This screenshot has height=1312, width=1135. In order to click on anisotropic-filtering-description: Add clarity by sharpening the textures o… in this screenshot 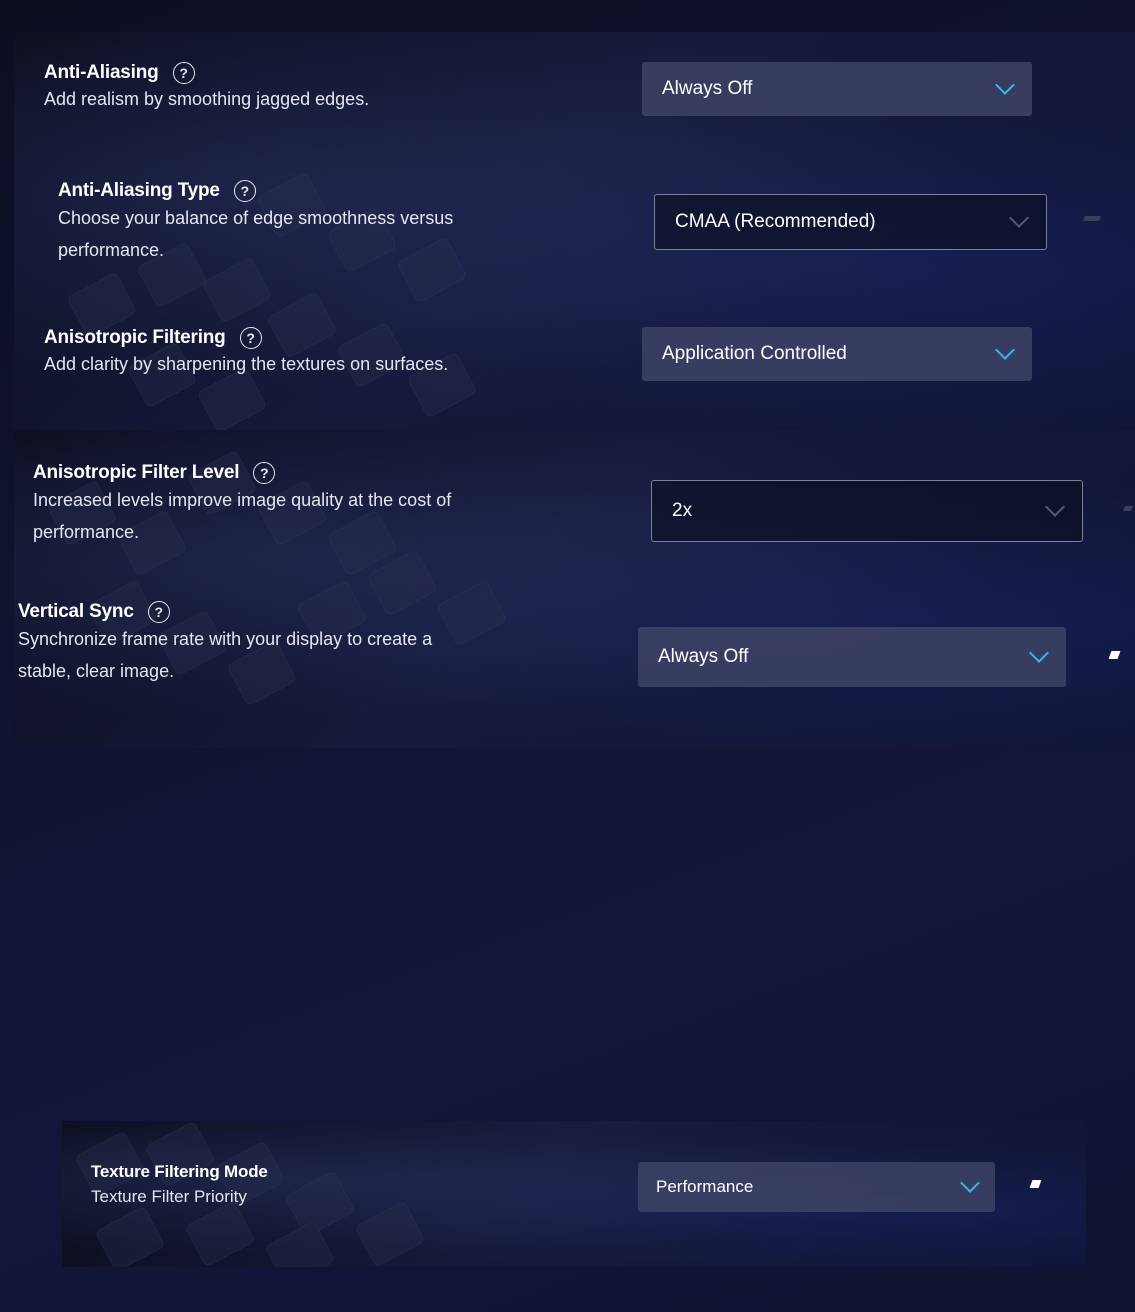, I will do `click(246, 364)`.